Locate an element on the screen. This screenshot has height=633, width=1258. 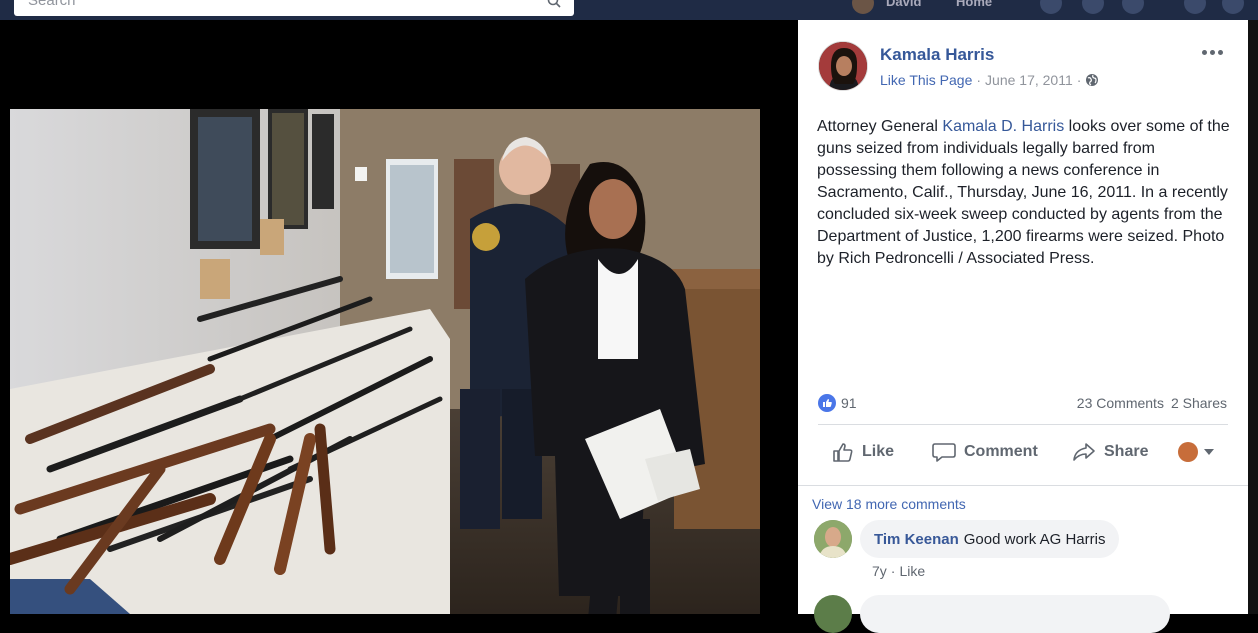
thumbs-up-icon is located at coordinates (843, 452).